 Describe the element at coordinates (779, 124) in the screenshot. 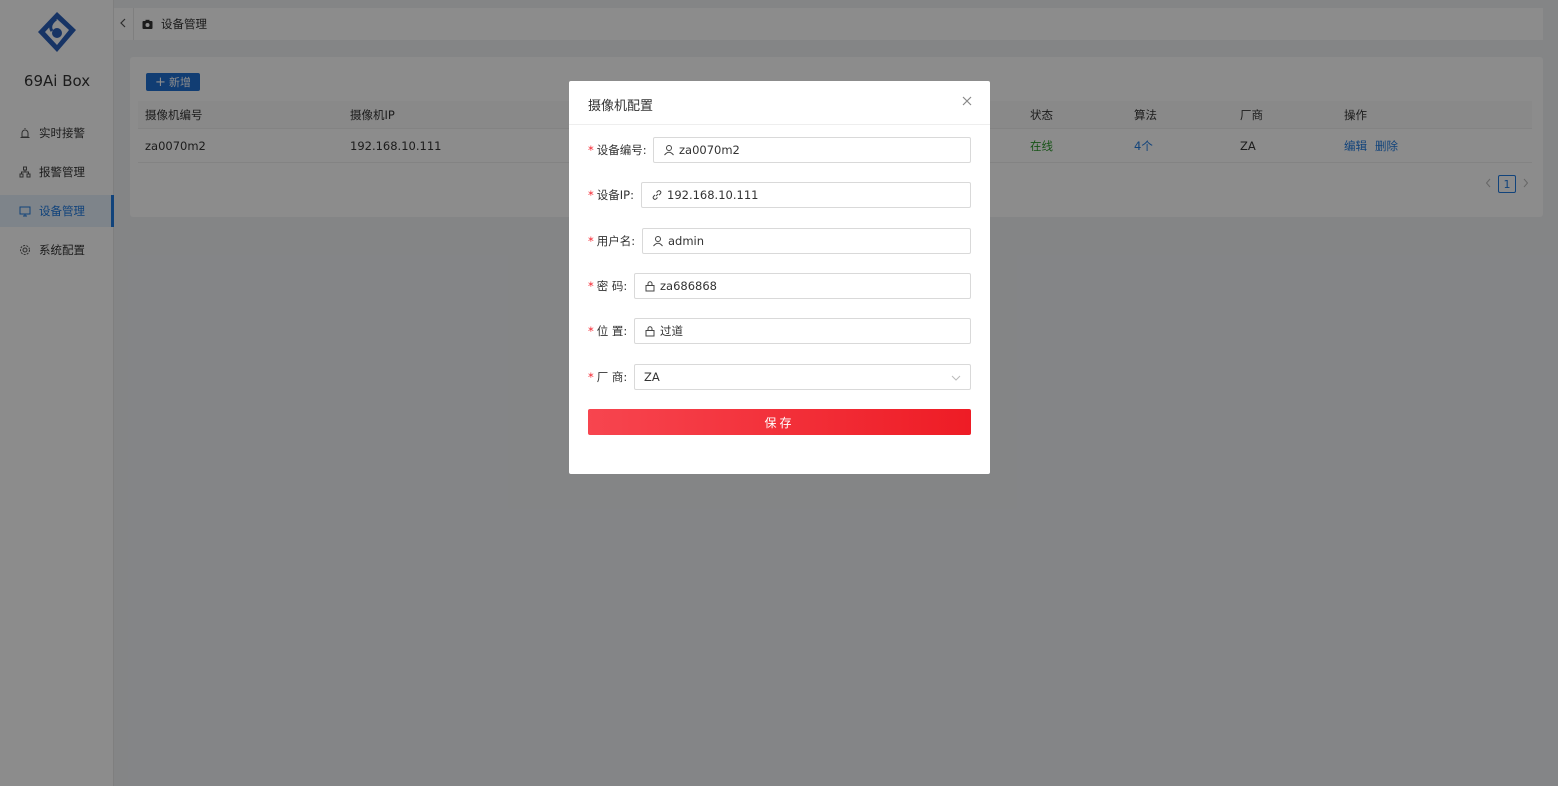

I see `divider` at that location.